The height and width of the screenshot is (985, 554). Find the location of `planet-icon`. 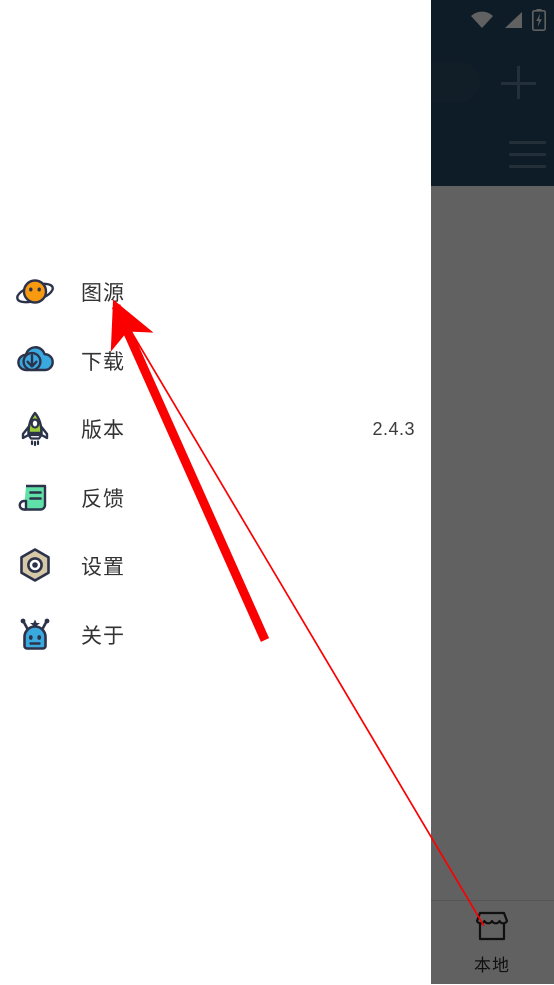

planet-icon is located at coordinates (35, 292).